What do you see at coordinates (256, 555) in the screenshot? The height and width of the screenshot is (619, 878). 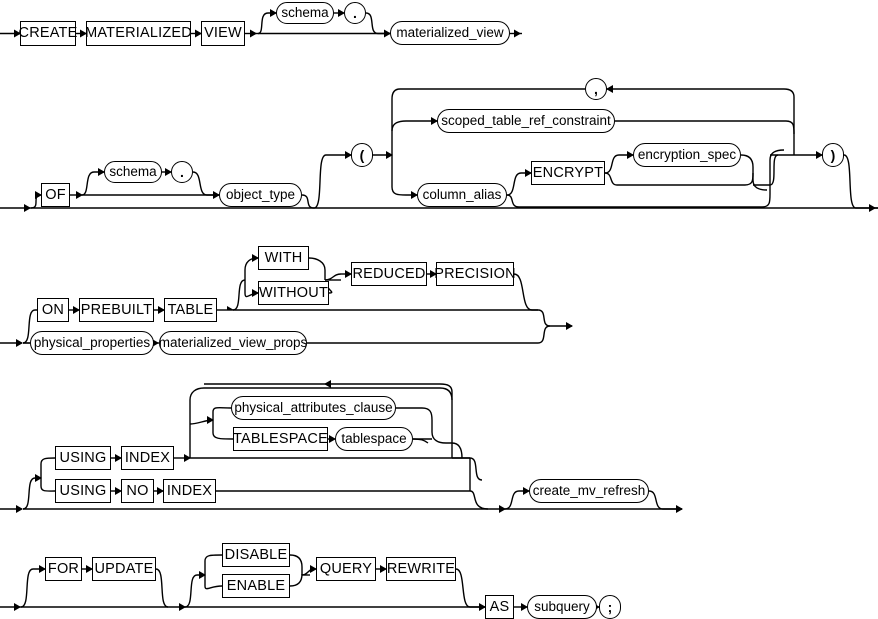 I see `keyword-disable: DISABLE` at bounding box center [256, 555].